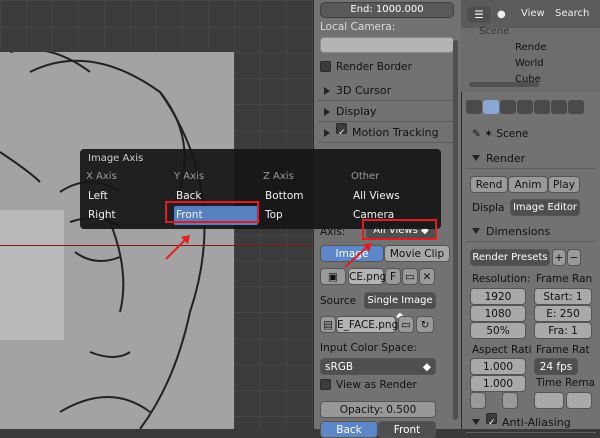 This screenshot has height=438, width=600. Describe the element at coordinates (513, 50) in the screenshot. I see `outliner-item-render: Rende` at that location.